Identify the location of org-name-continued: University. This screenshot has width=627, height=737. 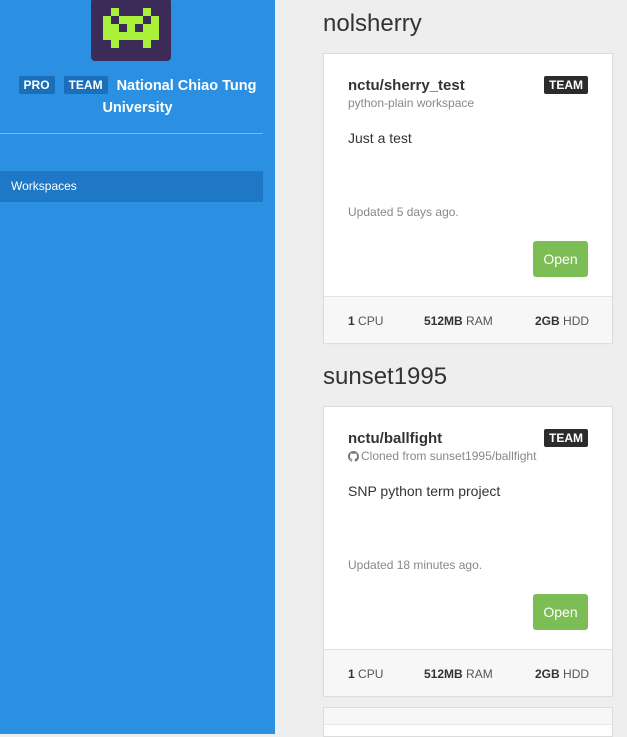
(137, 108).